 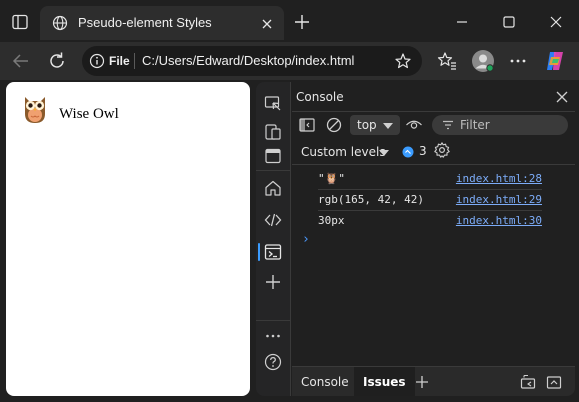 I want to click on minimize-icon, so click(x=462, y=22).